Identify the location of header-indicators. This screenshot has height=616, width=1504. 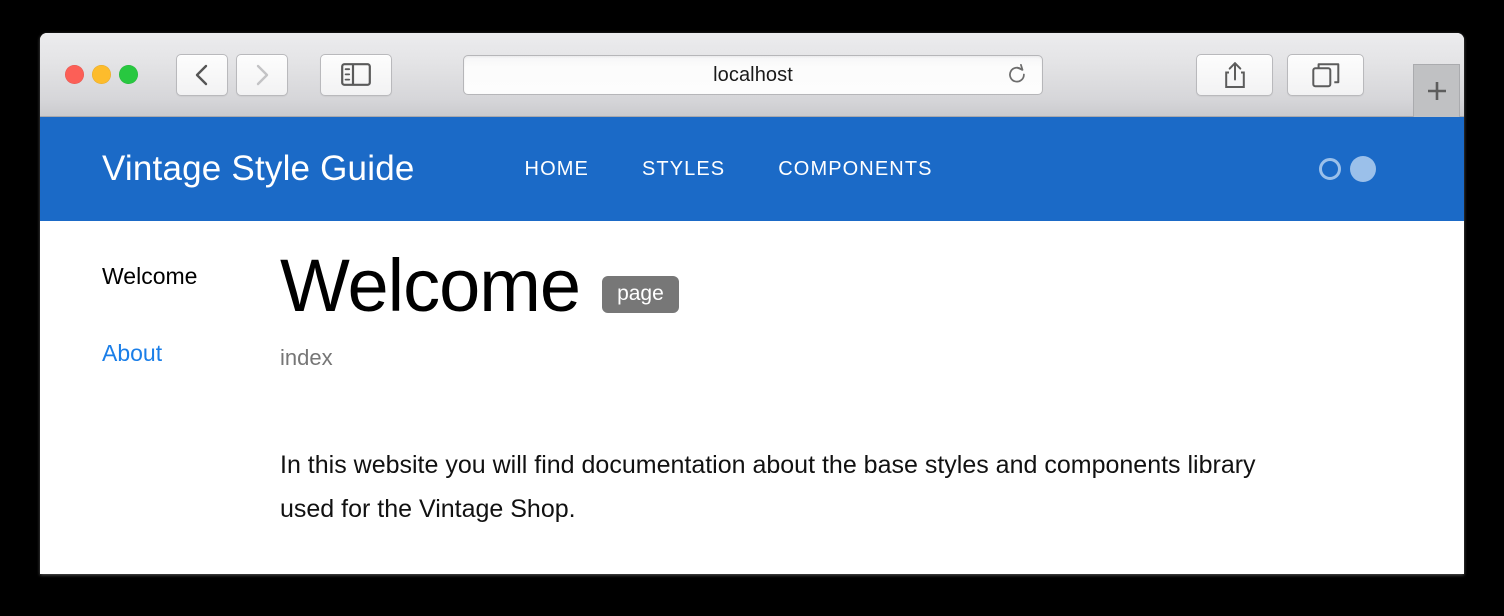
(1347, 169).